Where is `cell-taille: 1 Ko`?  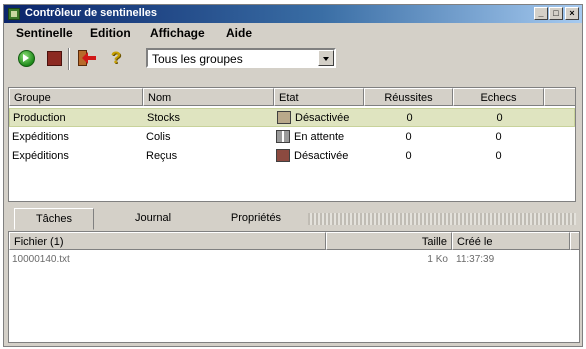 cell-taille: 1 Ko is located at coordinates (437, 259).